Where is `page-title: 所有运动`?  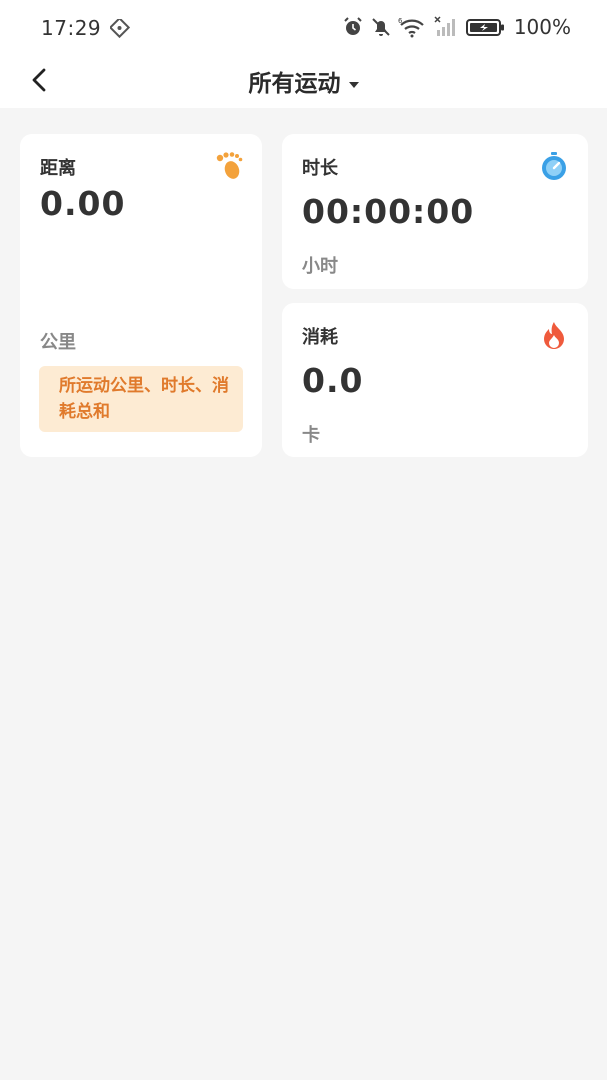 page-title: 所有运动 is located at coordinates (294, 84).